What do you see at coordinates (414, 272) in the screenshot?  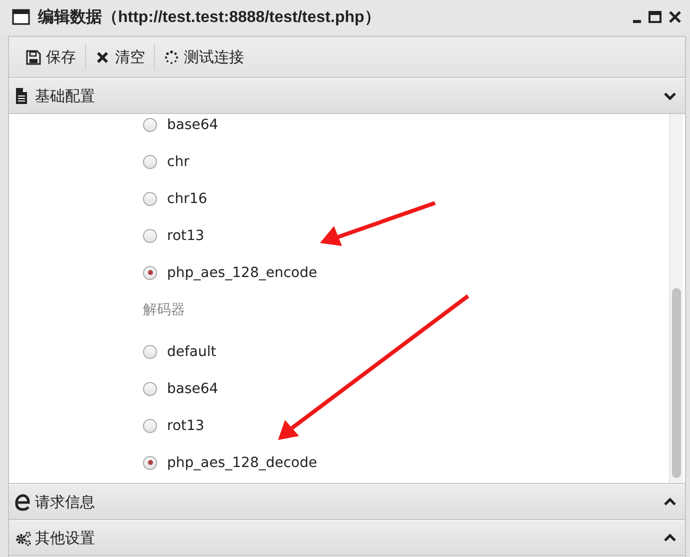 I see `radio-option: php_aes_128_encode` at bounding box center [414, 272].